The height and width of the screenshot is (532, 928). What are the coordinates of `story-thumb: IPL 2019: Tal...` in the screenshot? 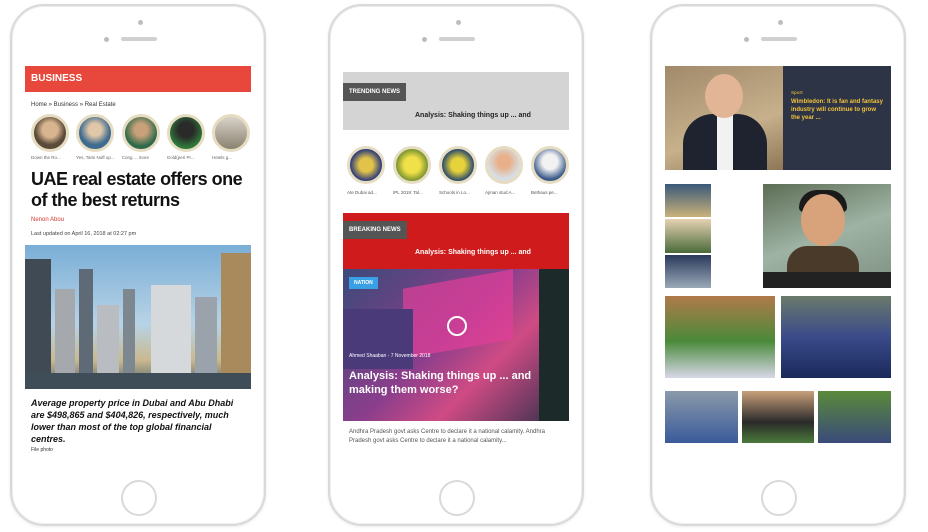 It's located at (412, 170).